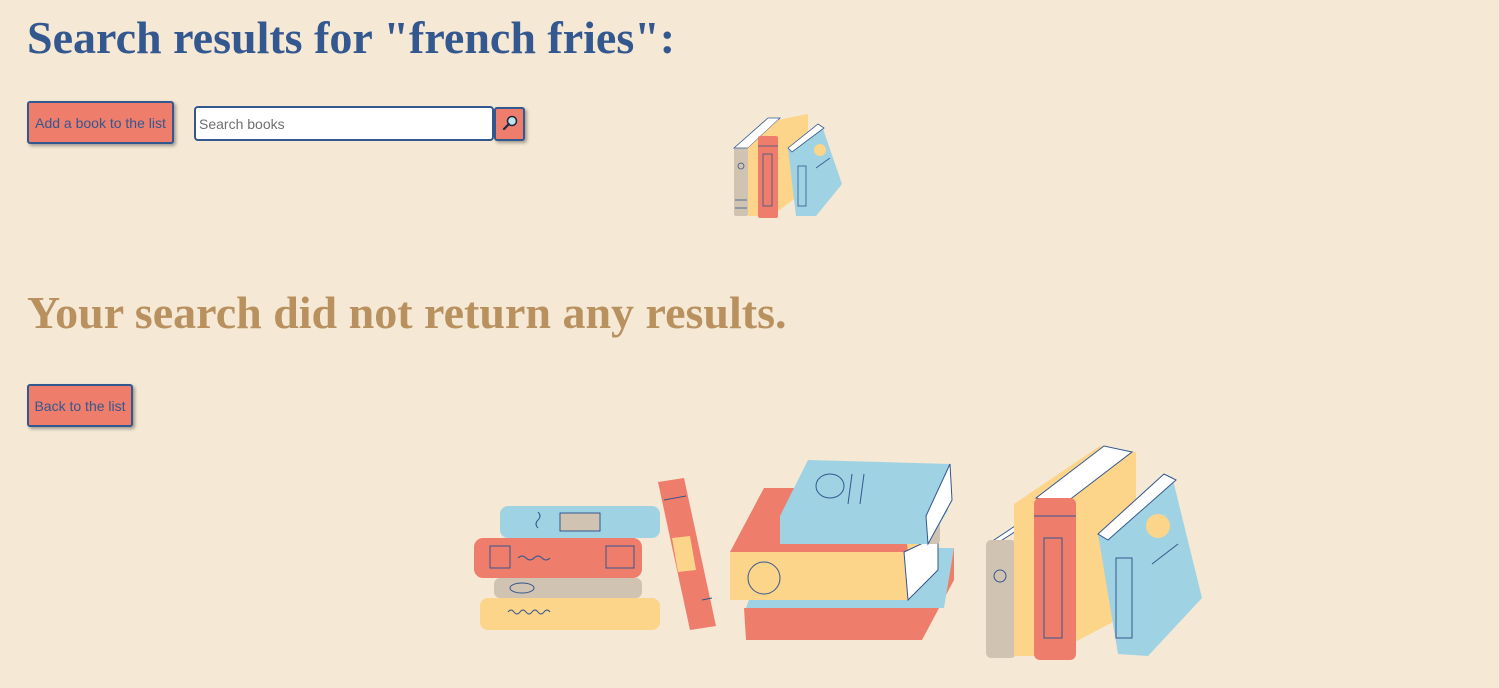 The image size is (1499, 688). Describe the element at coordinates (80, 405) in the screenshot. I see `back-to-list-button: Back to the list` at that location.